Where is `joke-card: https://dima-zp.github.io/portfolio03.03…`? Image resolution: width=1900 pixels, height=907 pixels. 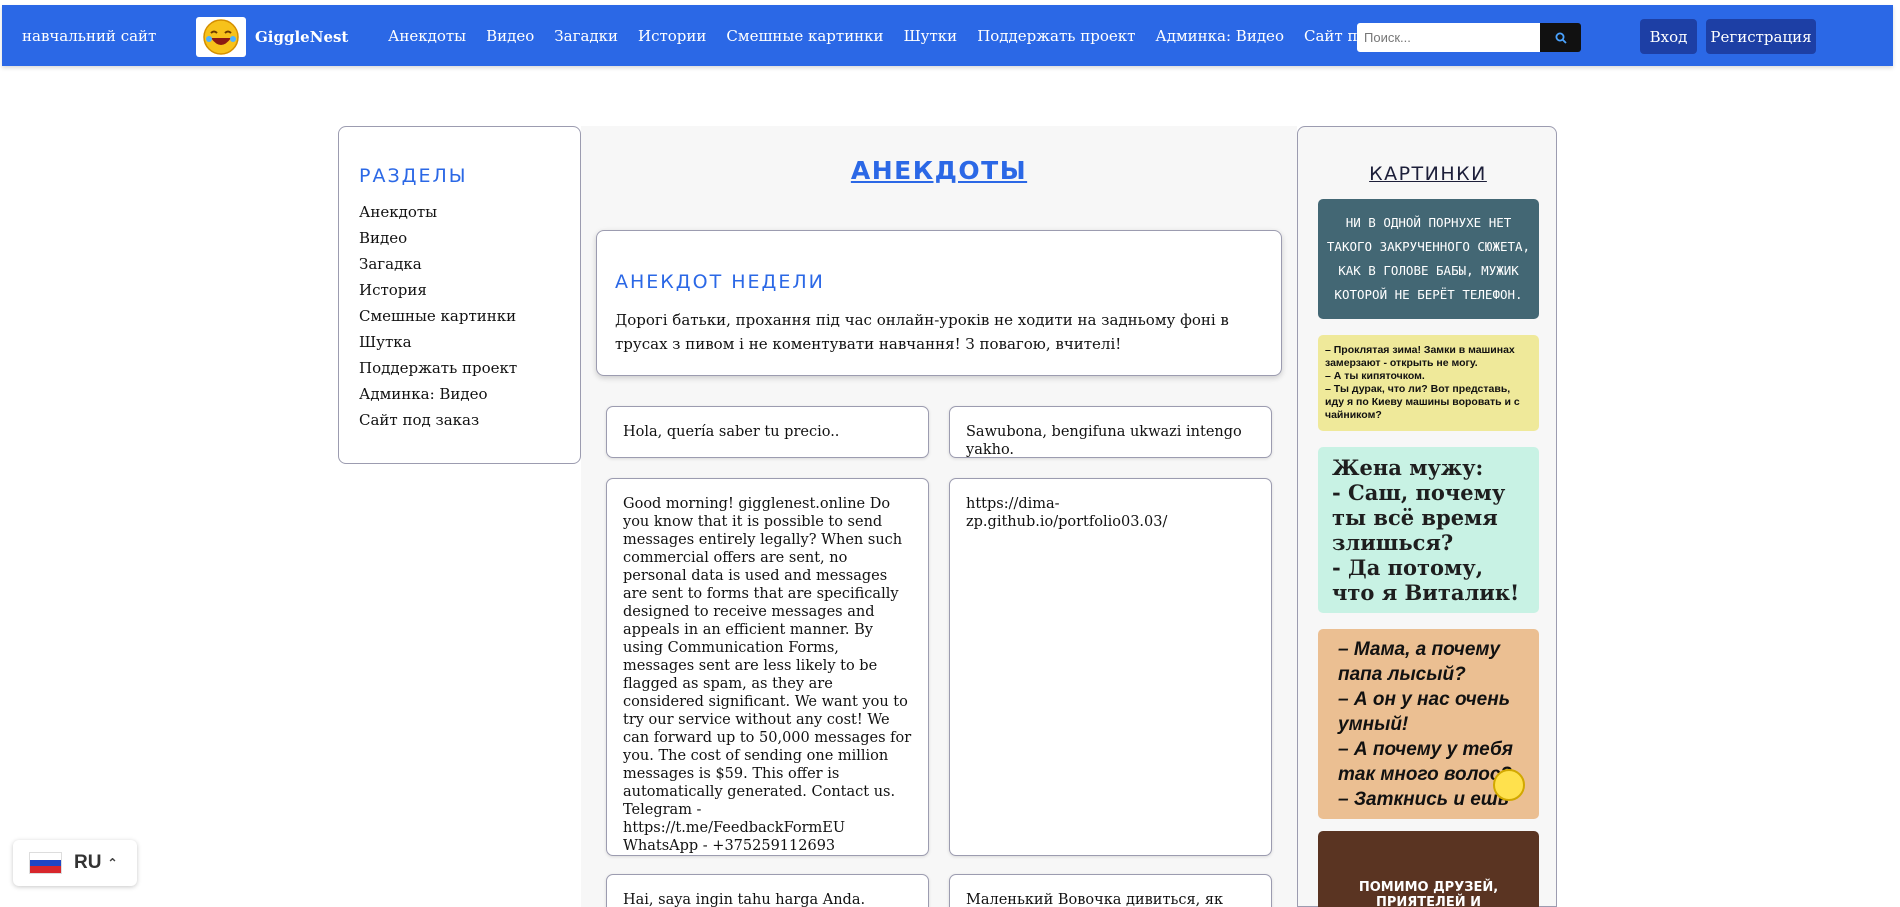
joke-card: https://dima-zp.github.io/portfolio03.03… is located at coordinates (1110, 667).